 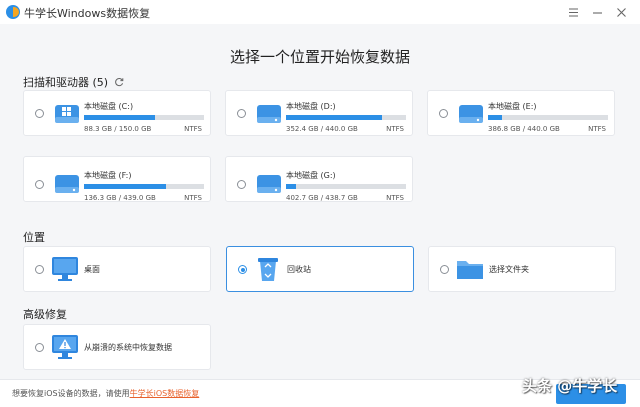 I want to click on drive-card-d: 本地磁盘 (D:) 352.4 GB / 440.0 GB NTFS, so click(x=319, y=113).